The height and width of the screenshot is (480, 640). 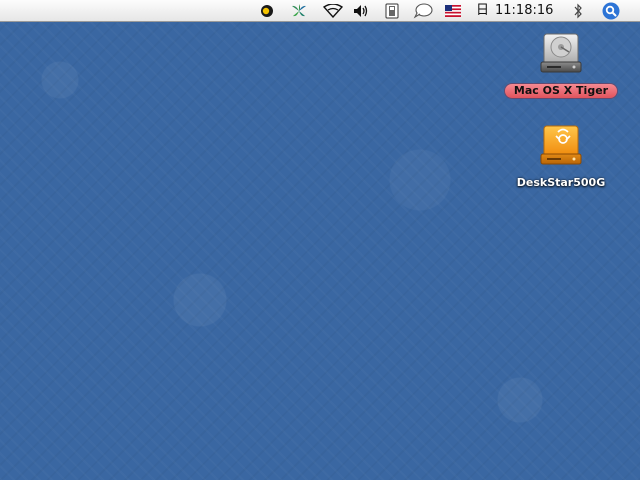 What do you see at coordinates (423, 11) in the screenshot?
I see `chat-bubble-icon` at bounding box center [423, 11].